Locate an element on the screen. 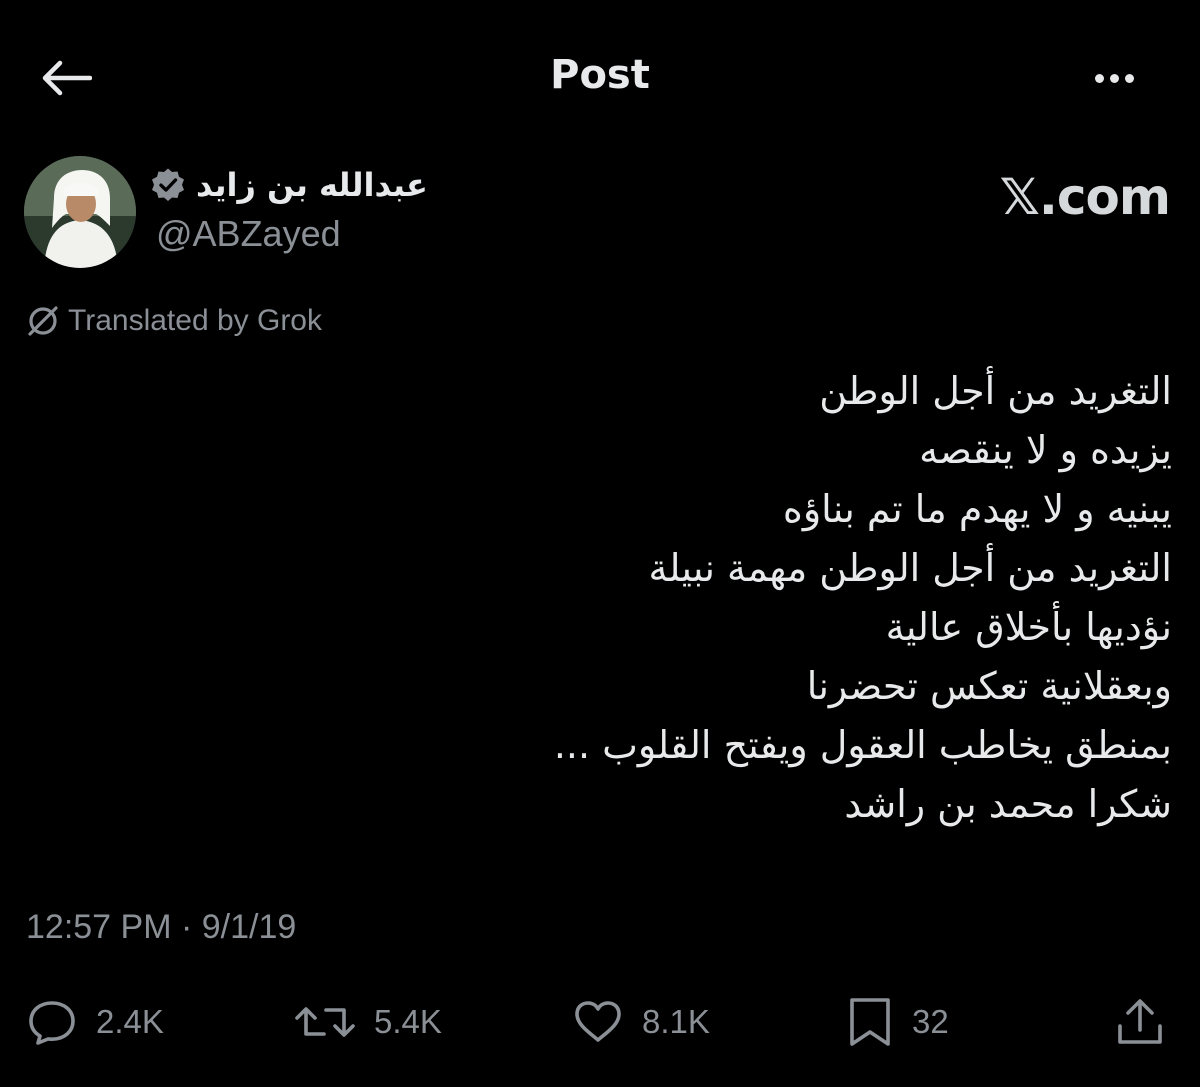 This screenshot has width=1200, height=1087. back-button is located at coordinates (66, 78).